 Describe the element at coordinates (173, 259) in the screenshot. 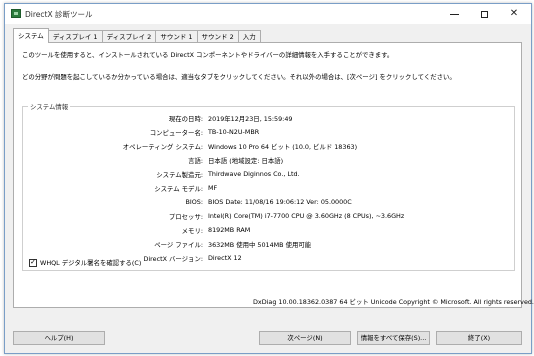

I see `info-label: DirectX バージョン:` at that location.